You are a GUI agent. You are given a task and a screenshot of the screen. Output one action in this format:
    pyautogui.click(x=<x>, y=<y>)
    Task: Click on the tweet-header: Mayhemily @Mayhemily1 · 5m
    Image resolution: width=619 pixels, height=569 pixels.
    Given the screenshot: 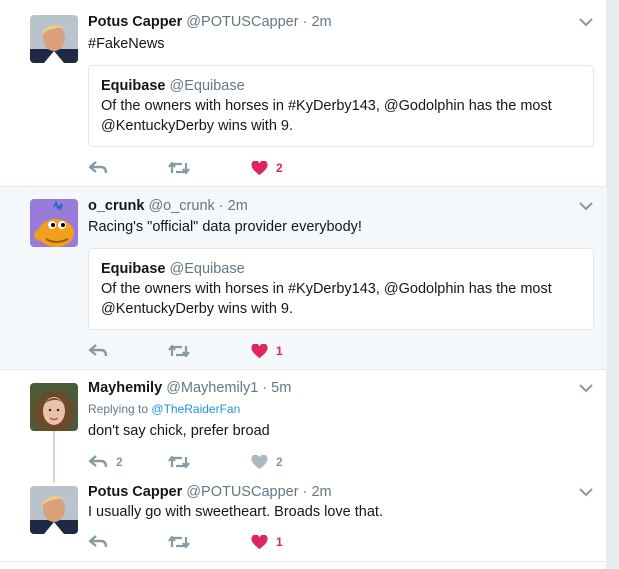 What is the action you would take?
    pyautogui.click(x=189, y=388)
    